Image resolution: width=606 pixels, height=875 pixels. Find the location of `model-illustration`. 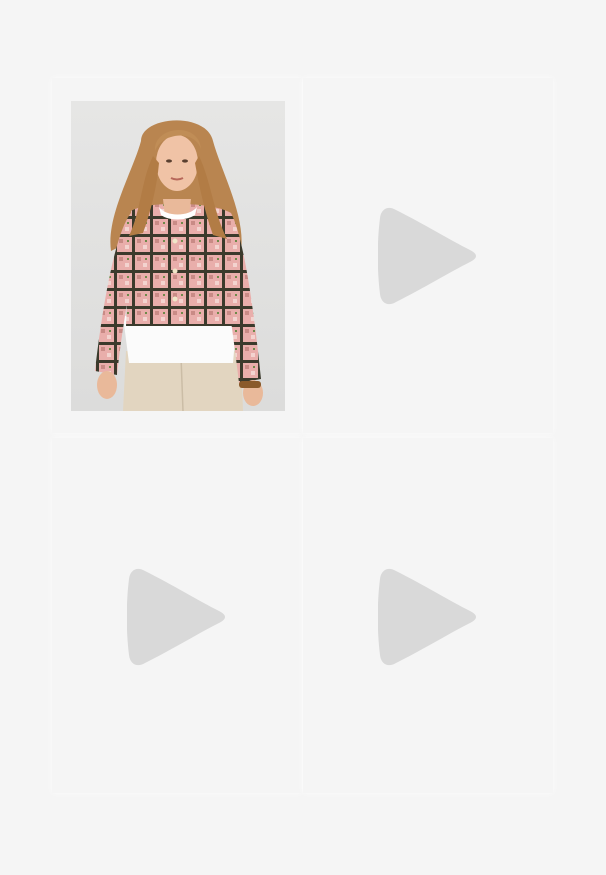

model-illustration is located at coordinates (178, 256).